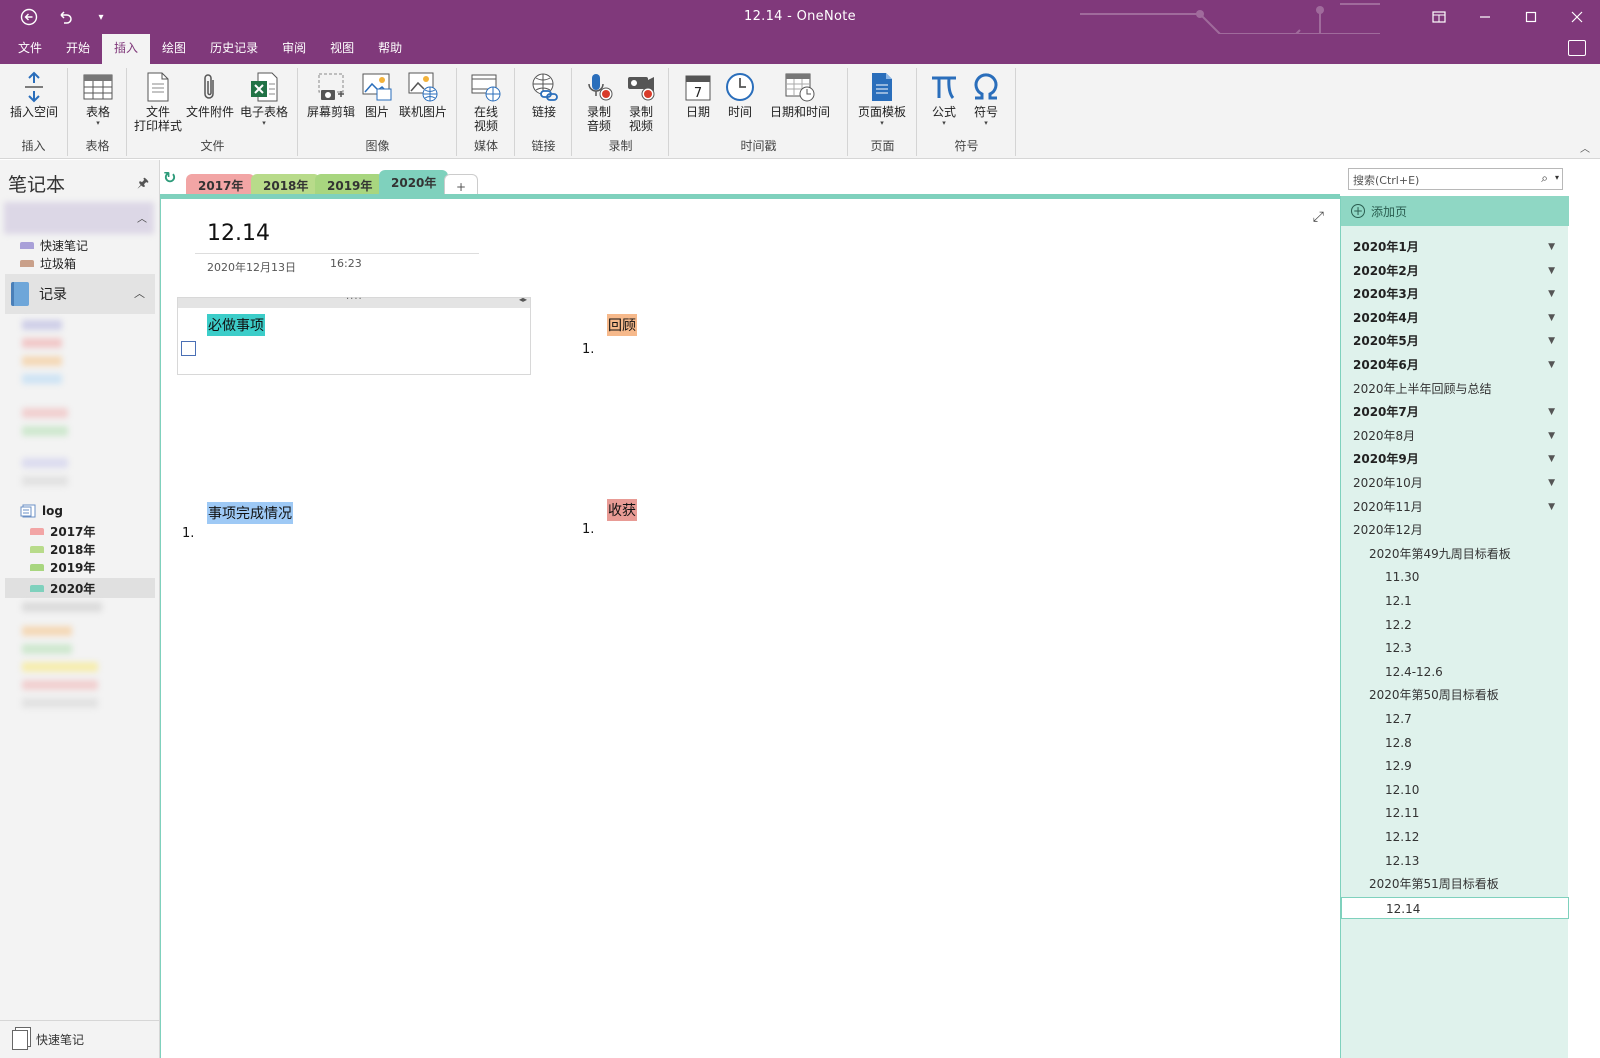  What do you see at coordinates (882, 98) in the screenshot?
I see `page-templates-button: 页面模板 ▾` at bounding box center [882, 98].